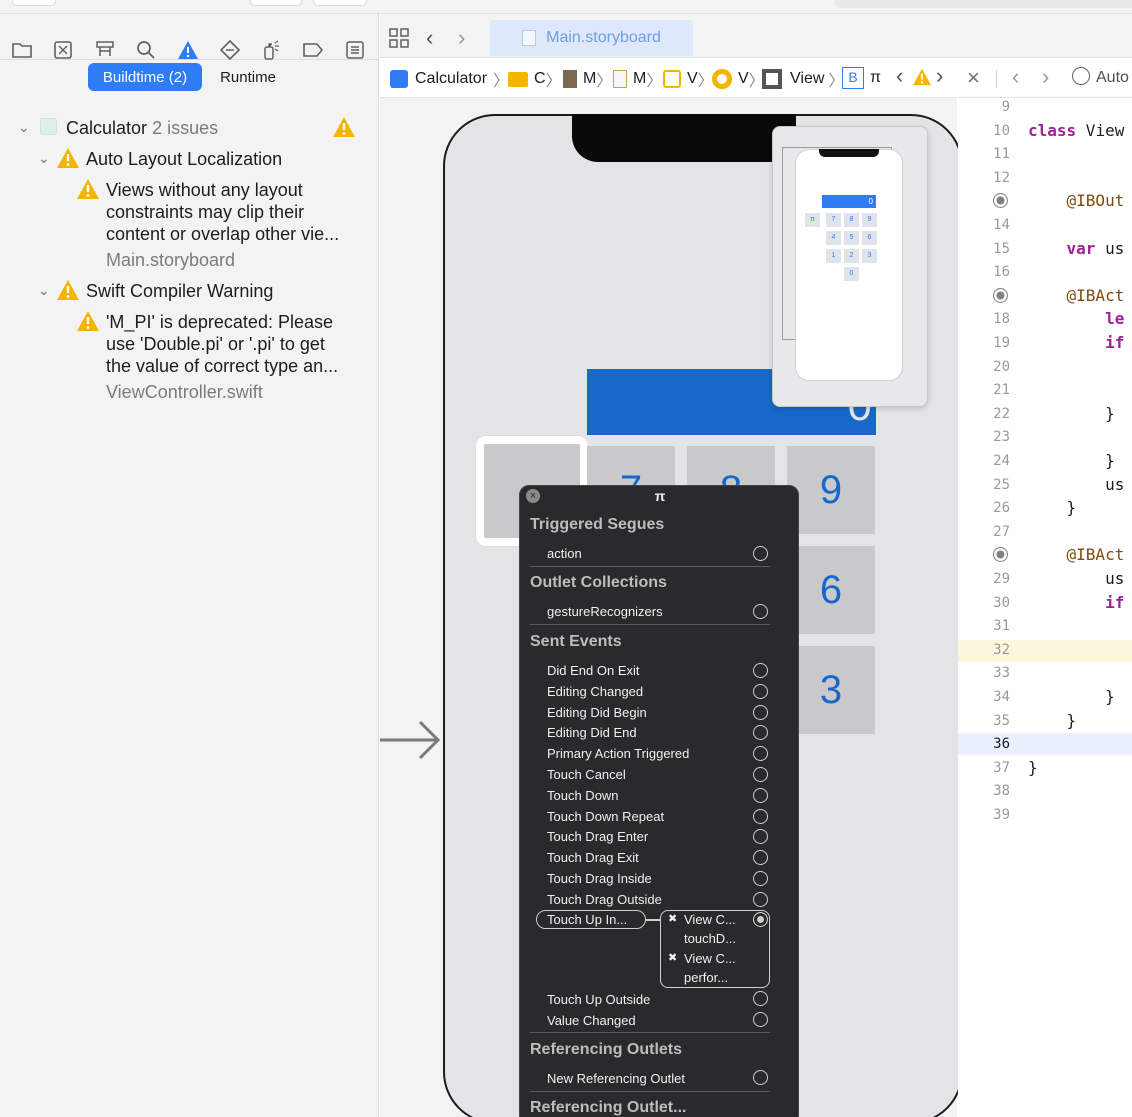  What do you see at coordinates (688, 79) in the screenshot?
I see `jumpbar-item-scene: V 〉` at bounding box center [688, 79].